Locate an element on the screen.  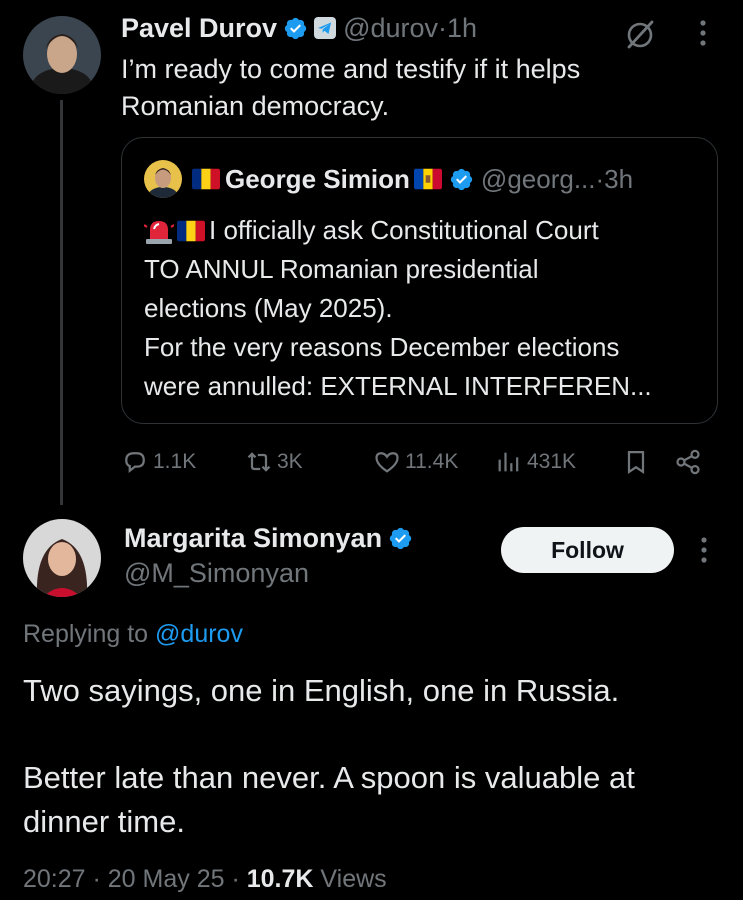
like-count: 11.4K is located at coordinates (432, 461).